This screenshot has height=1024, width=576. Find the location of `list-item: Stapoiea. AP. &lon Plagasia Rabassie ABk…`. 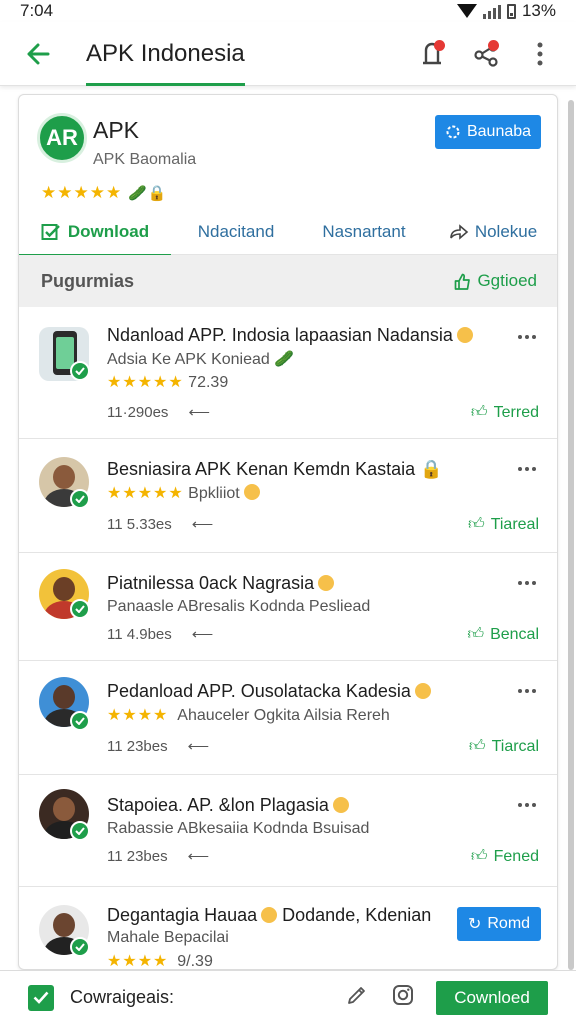

list-item: Stapoiea. AP. &lon Plagasia Rabassie ABk… is located at coordinates (288, 831).